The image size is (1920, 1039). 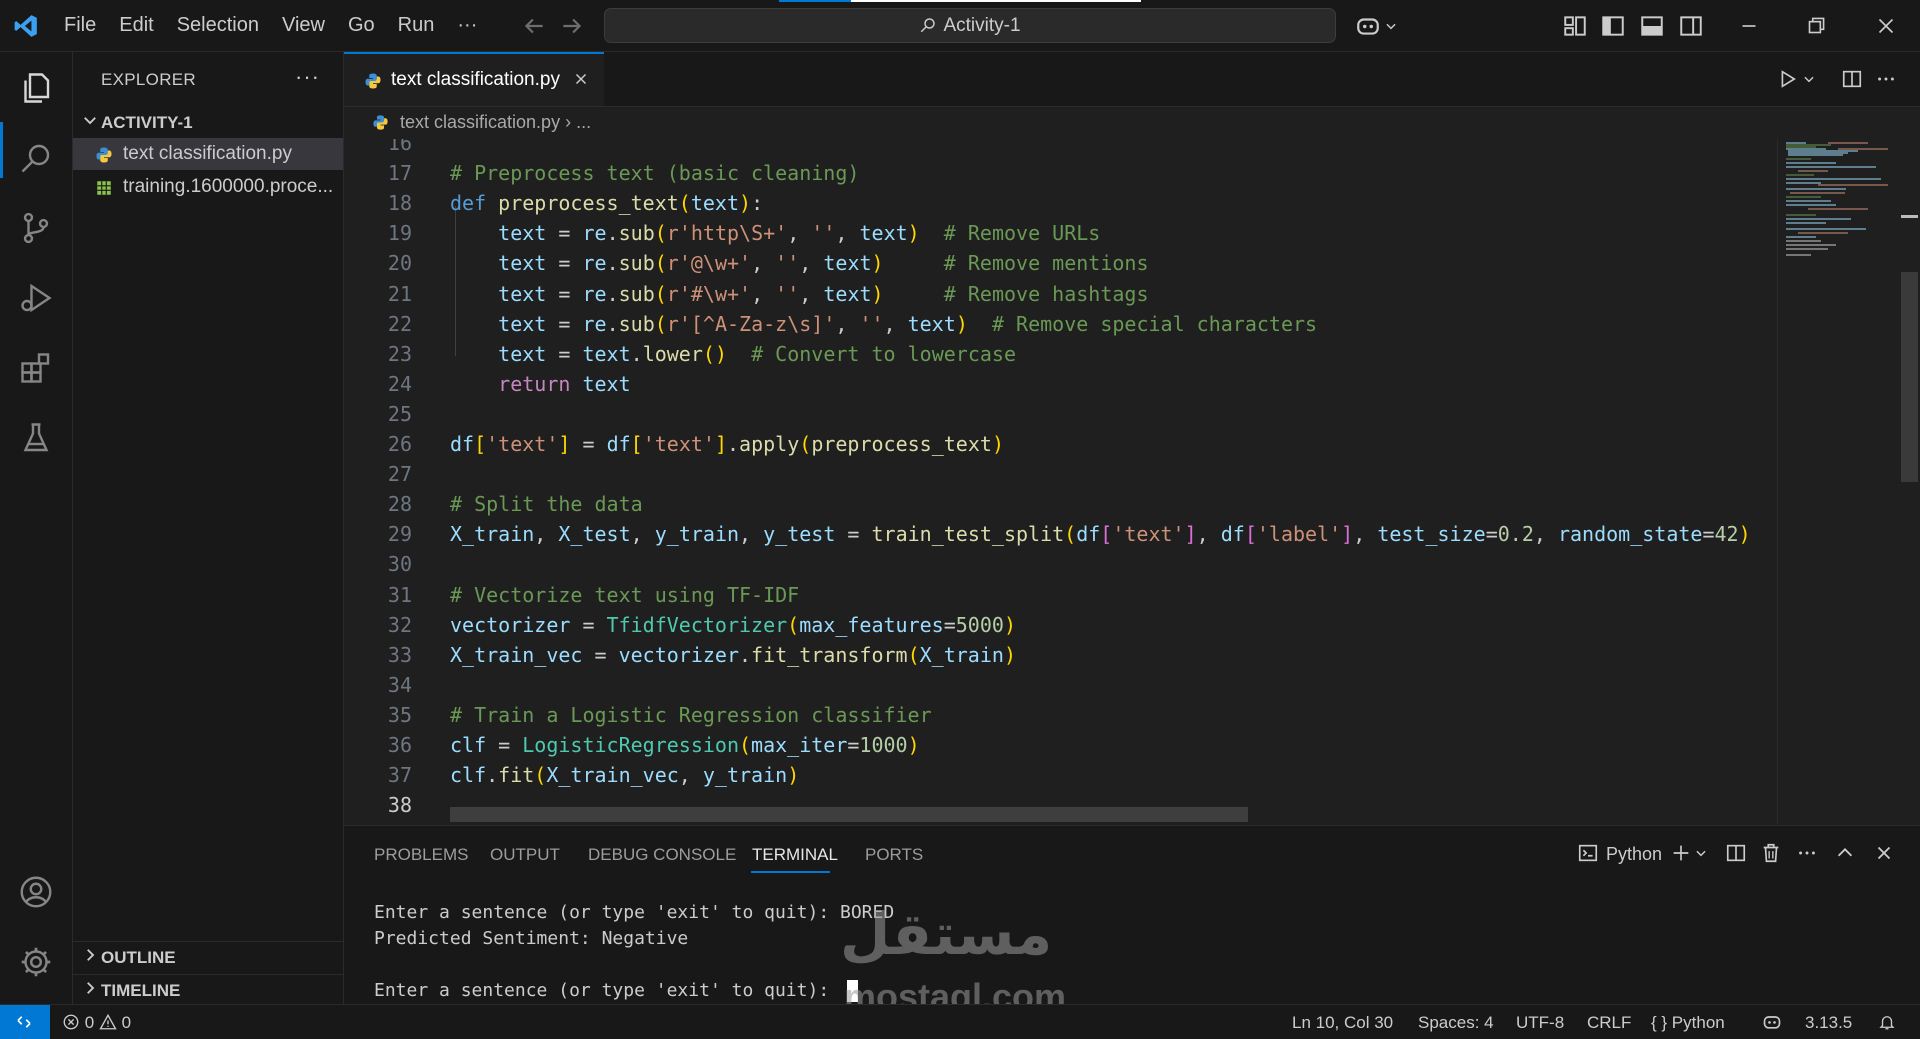 I want to click on error-icon, so click(x=71, y=1022).